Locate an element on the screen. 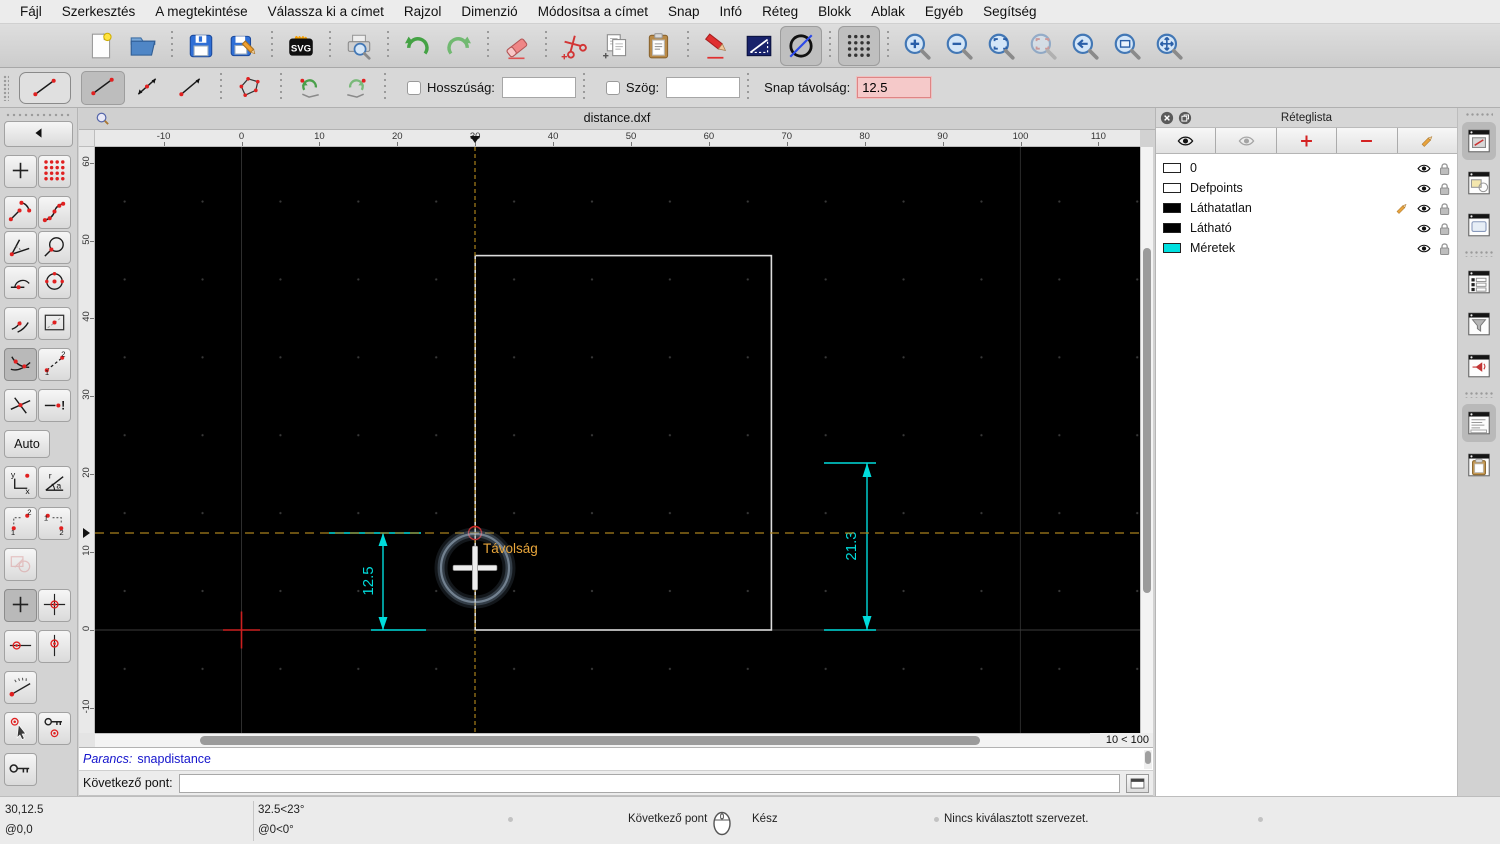  dock-clipboard-button is located at coordinates (1479, 465).